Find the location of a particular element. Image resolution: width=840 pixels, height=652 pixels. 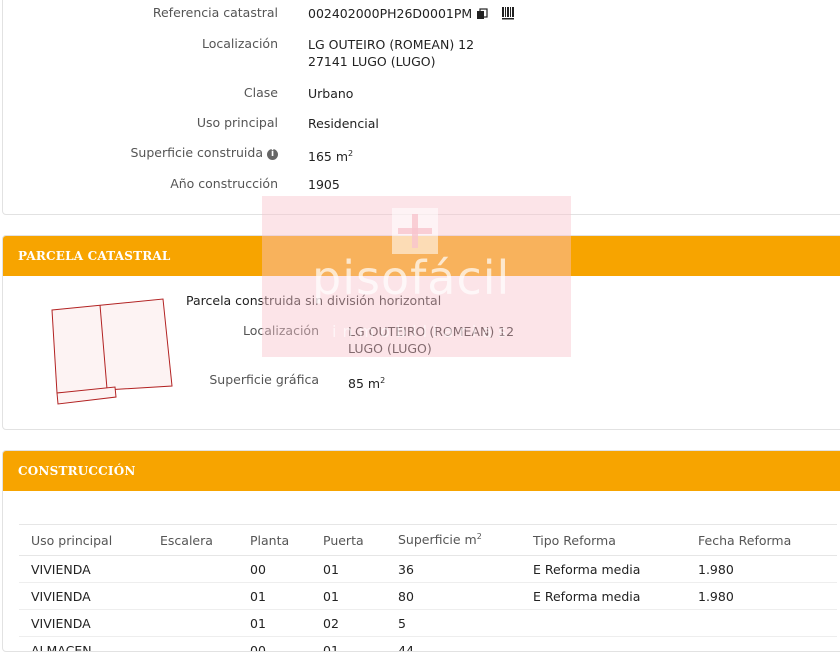

parcela-localizacion-lines: LG OUTEIRO (ROMEAN) 12 LUGO (LUGO) is located at coordinates (431, 340).